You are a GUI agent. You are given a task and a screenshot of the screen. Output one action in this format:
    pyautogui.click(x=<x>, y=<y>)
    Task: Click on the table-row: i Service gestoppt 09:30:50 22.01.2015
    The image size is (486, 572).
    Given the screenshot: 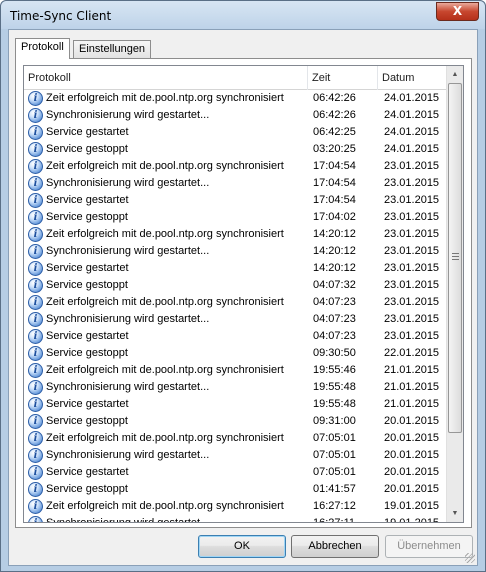 What is the action you would take?
    pyautogui.click(x=236, y=353)
    